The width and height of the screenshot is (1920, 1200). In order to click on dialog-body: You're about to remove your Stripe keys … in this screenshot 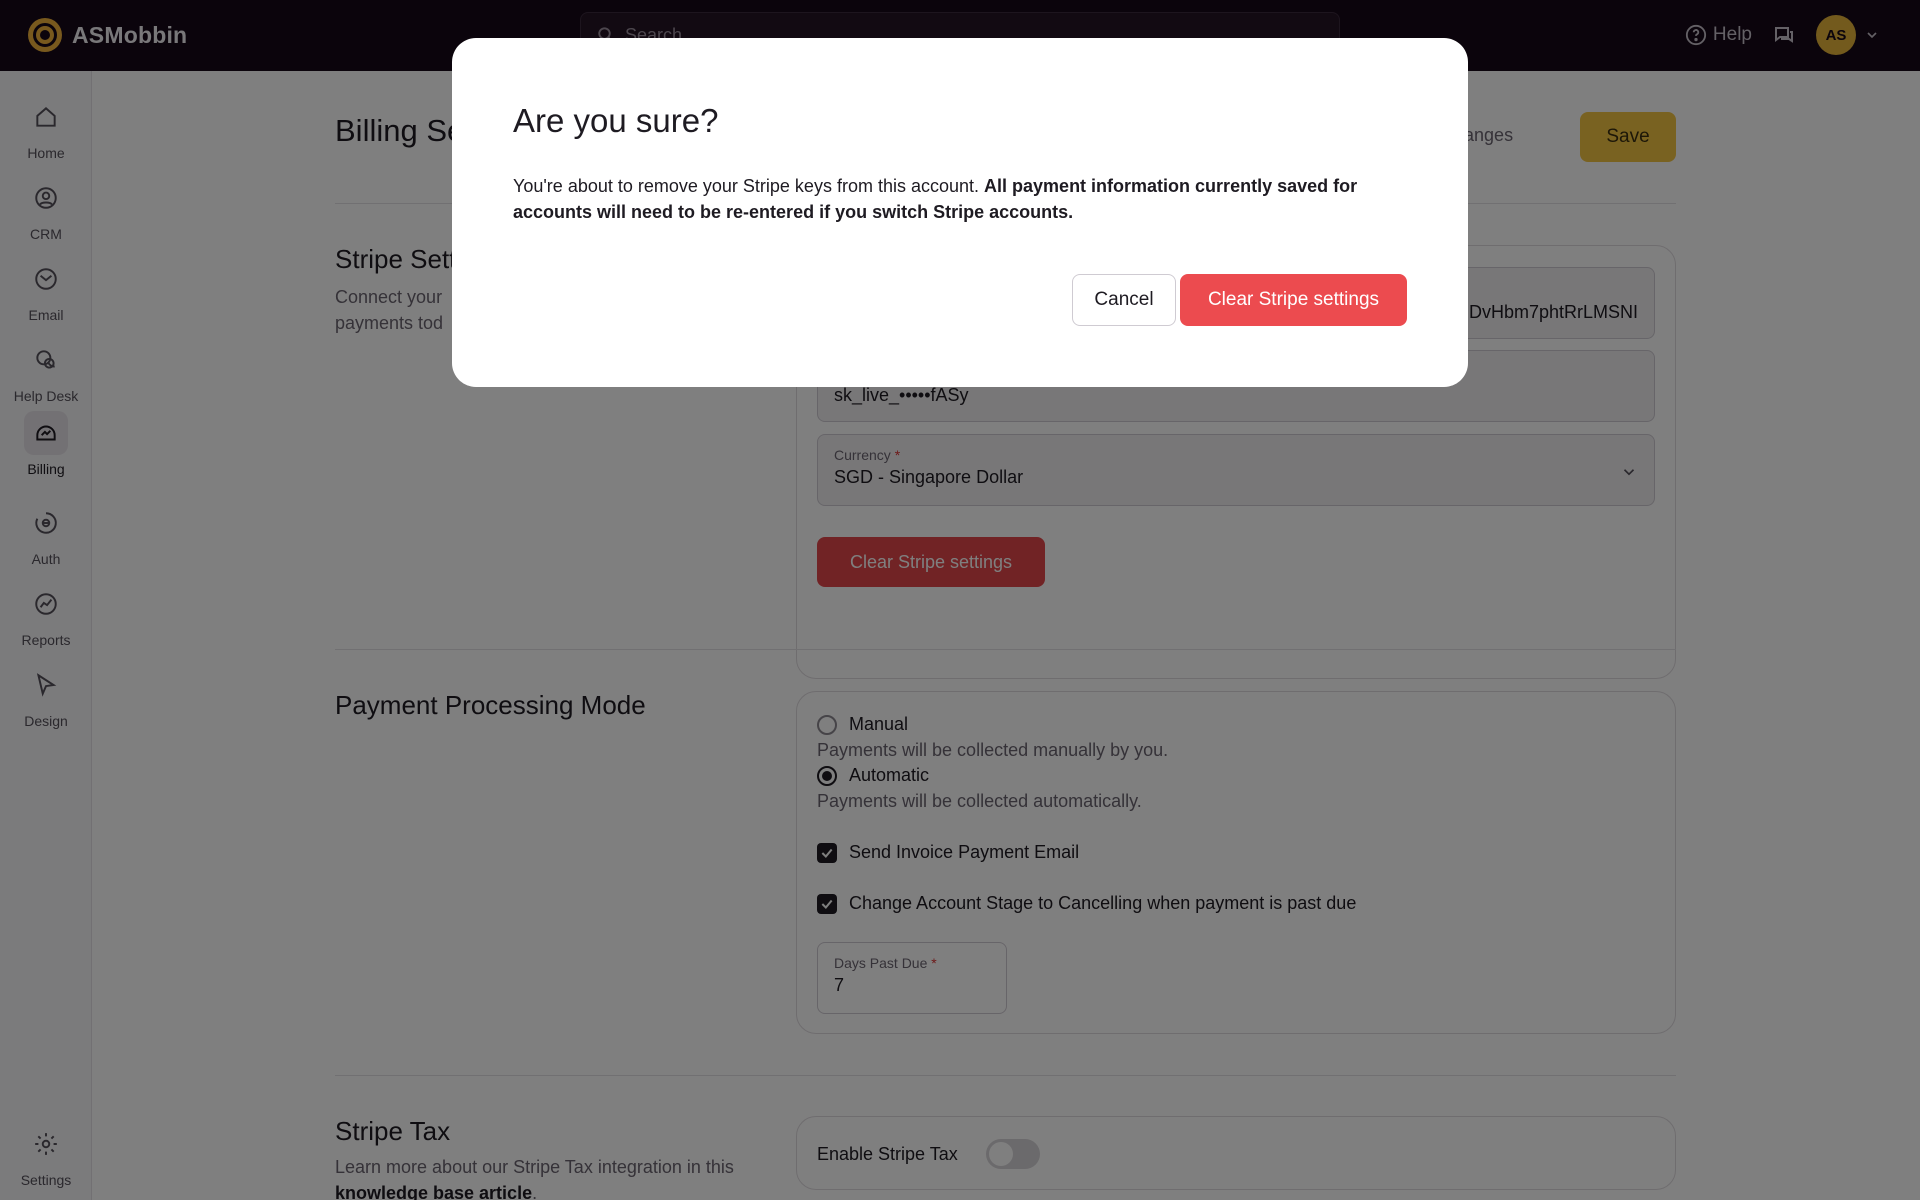, I will do `click(963, 199)`.